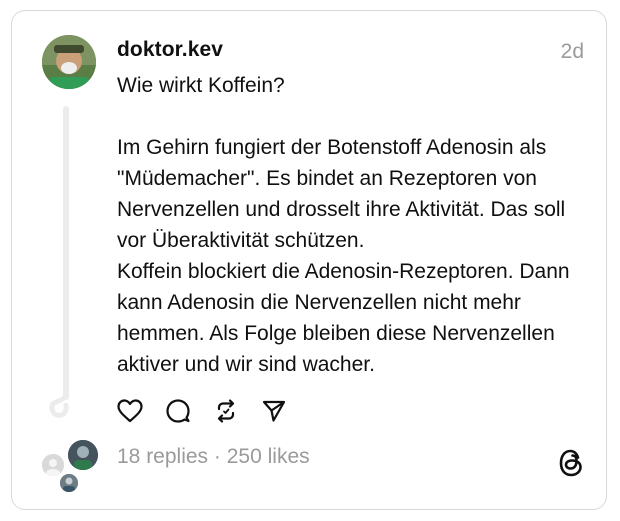 This screenshot has width=620, height=521. Describe the element at coordinates (572, 52) in the screenshot. I see `post-timestamp: 2d` at that location.